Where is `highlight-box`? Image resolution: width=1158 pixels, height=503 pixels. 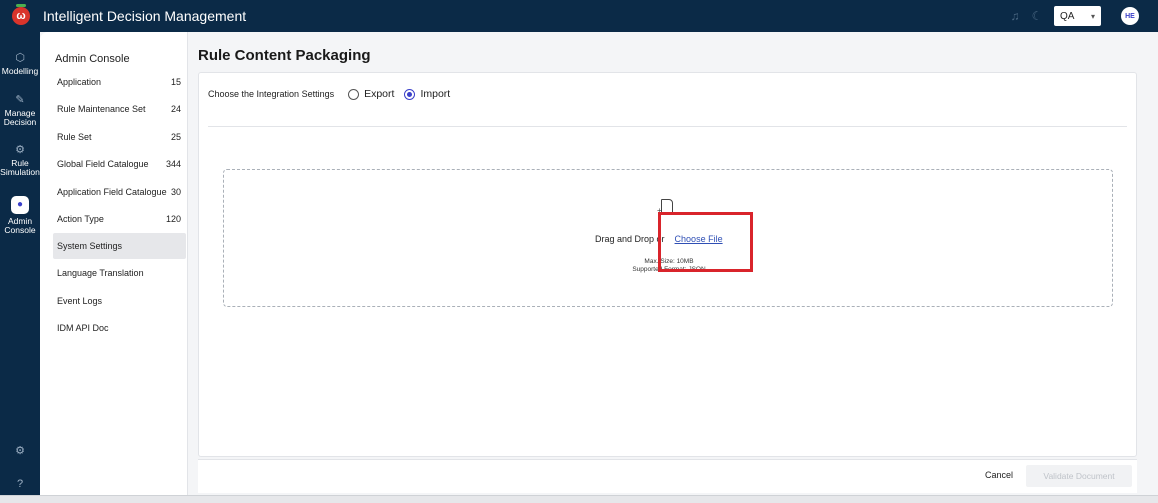 highlight-box is located at coordinates (705, 242).